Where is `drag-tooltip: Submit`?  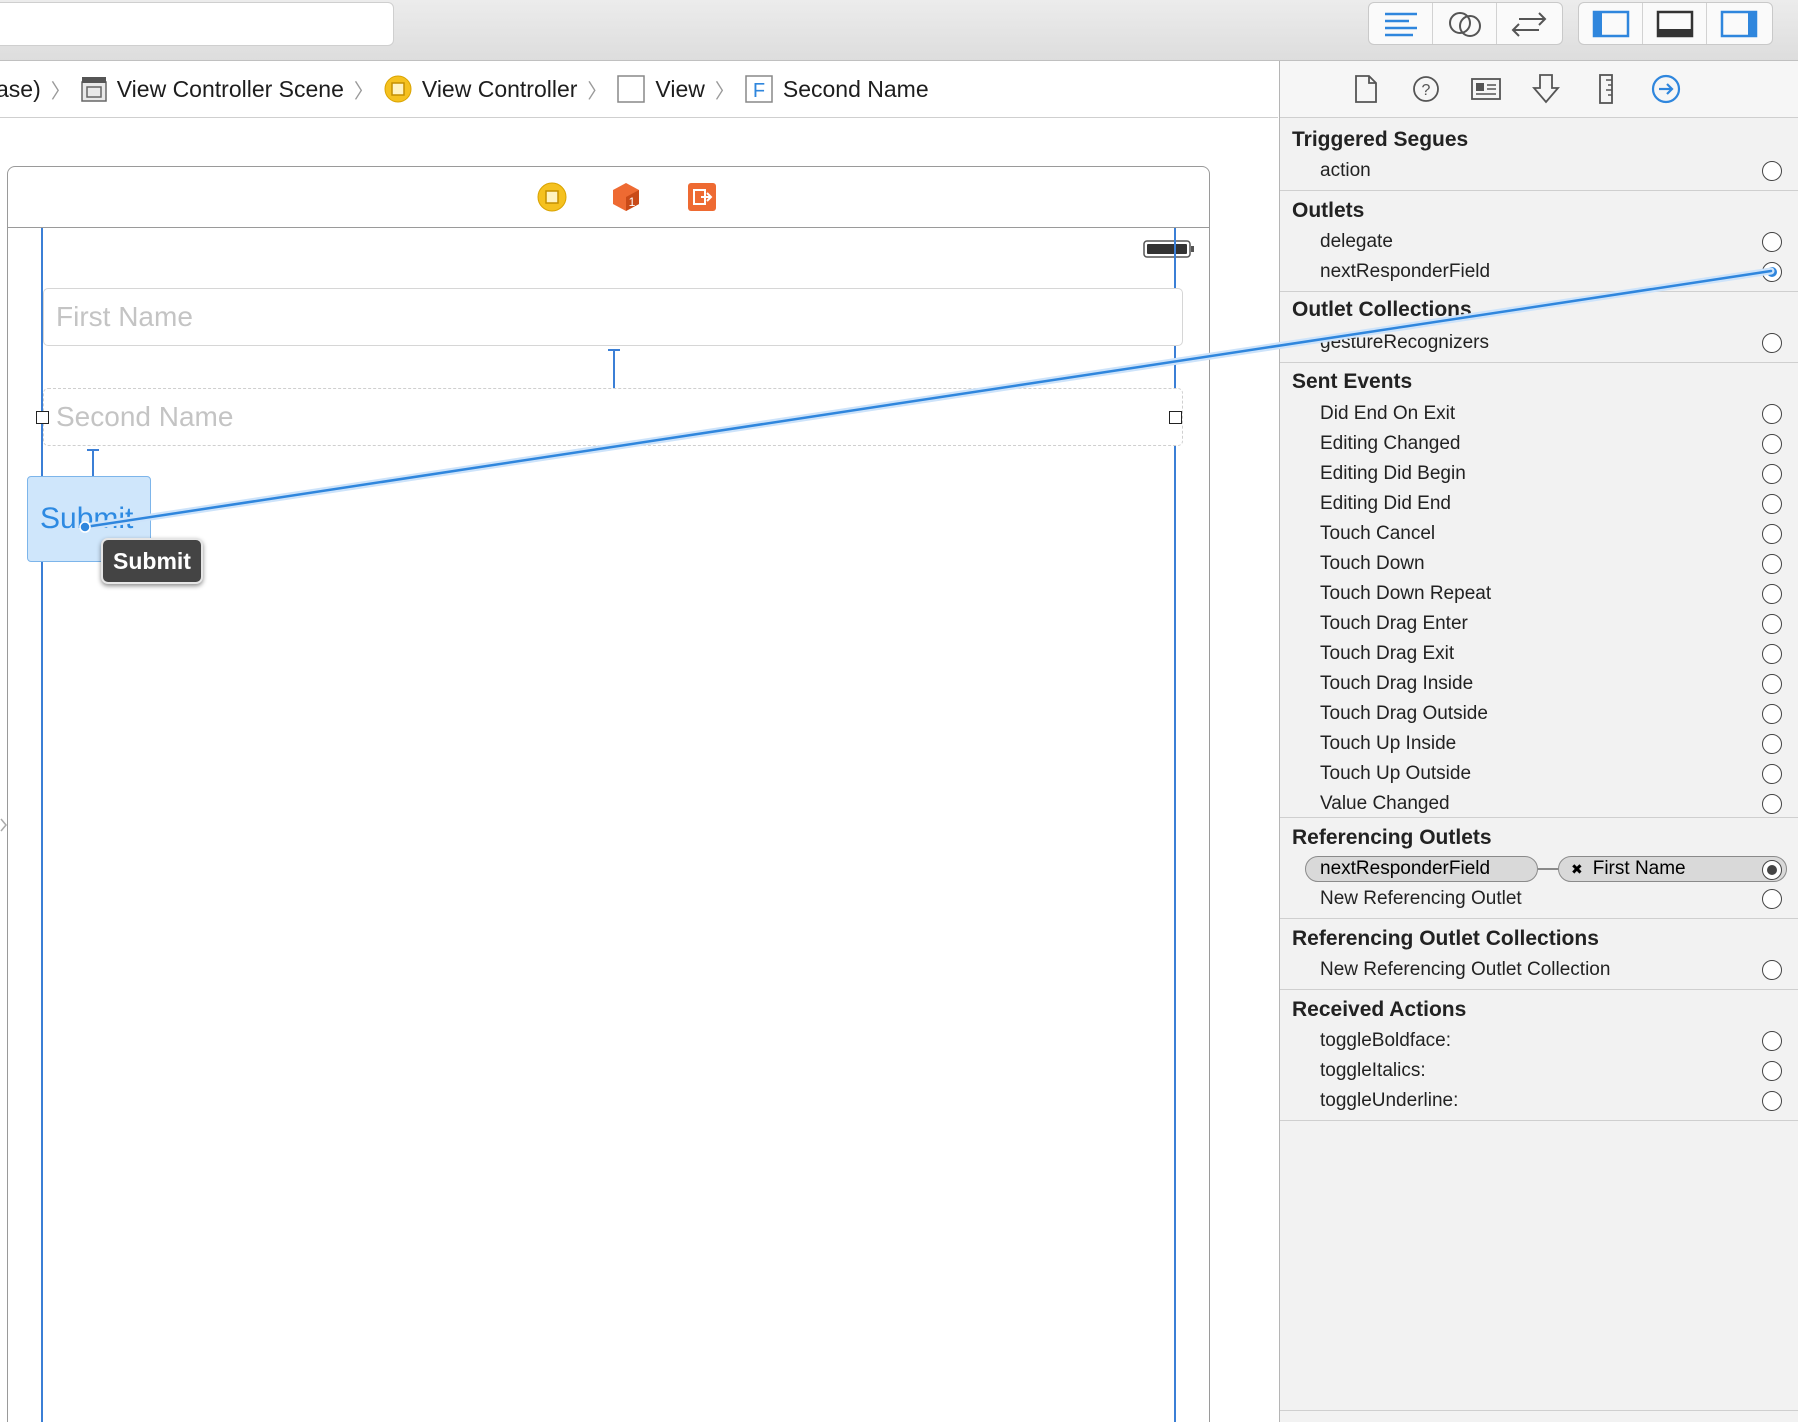 drag-tooltip: Submit is located at coordinates (152, 561).